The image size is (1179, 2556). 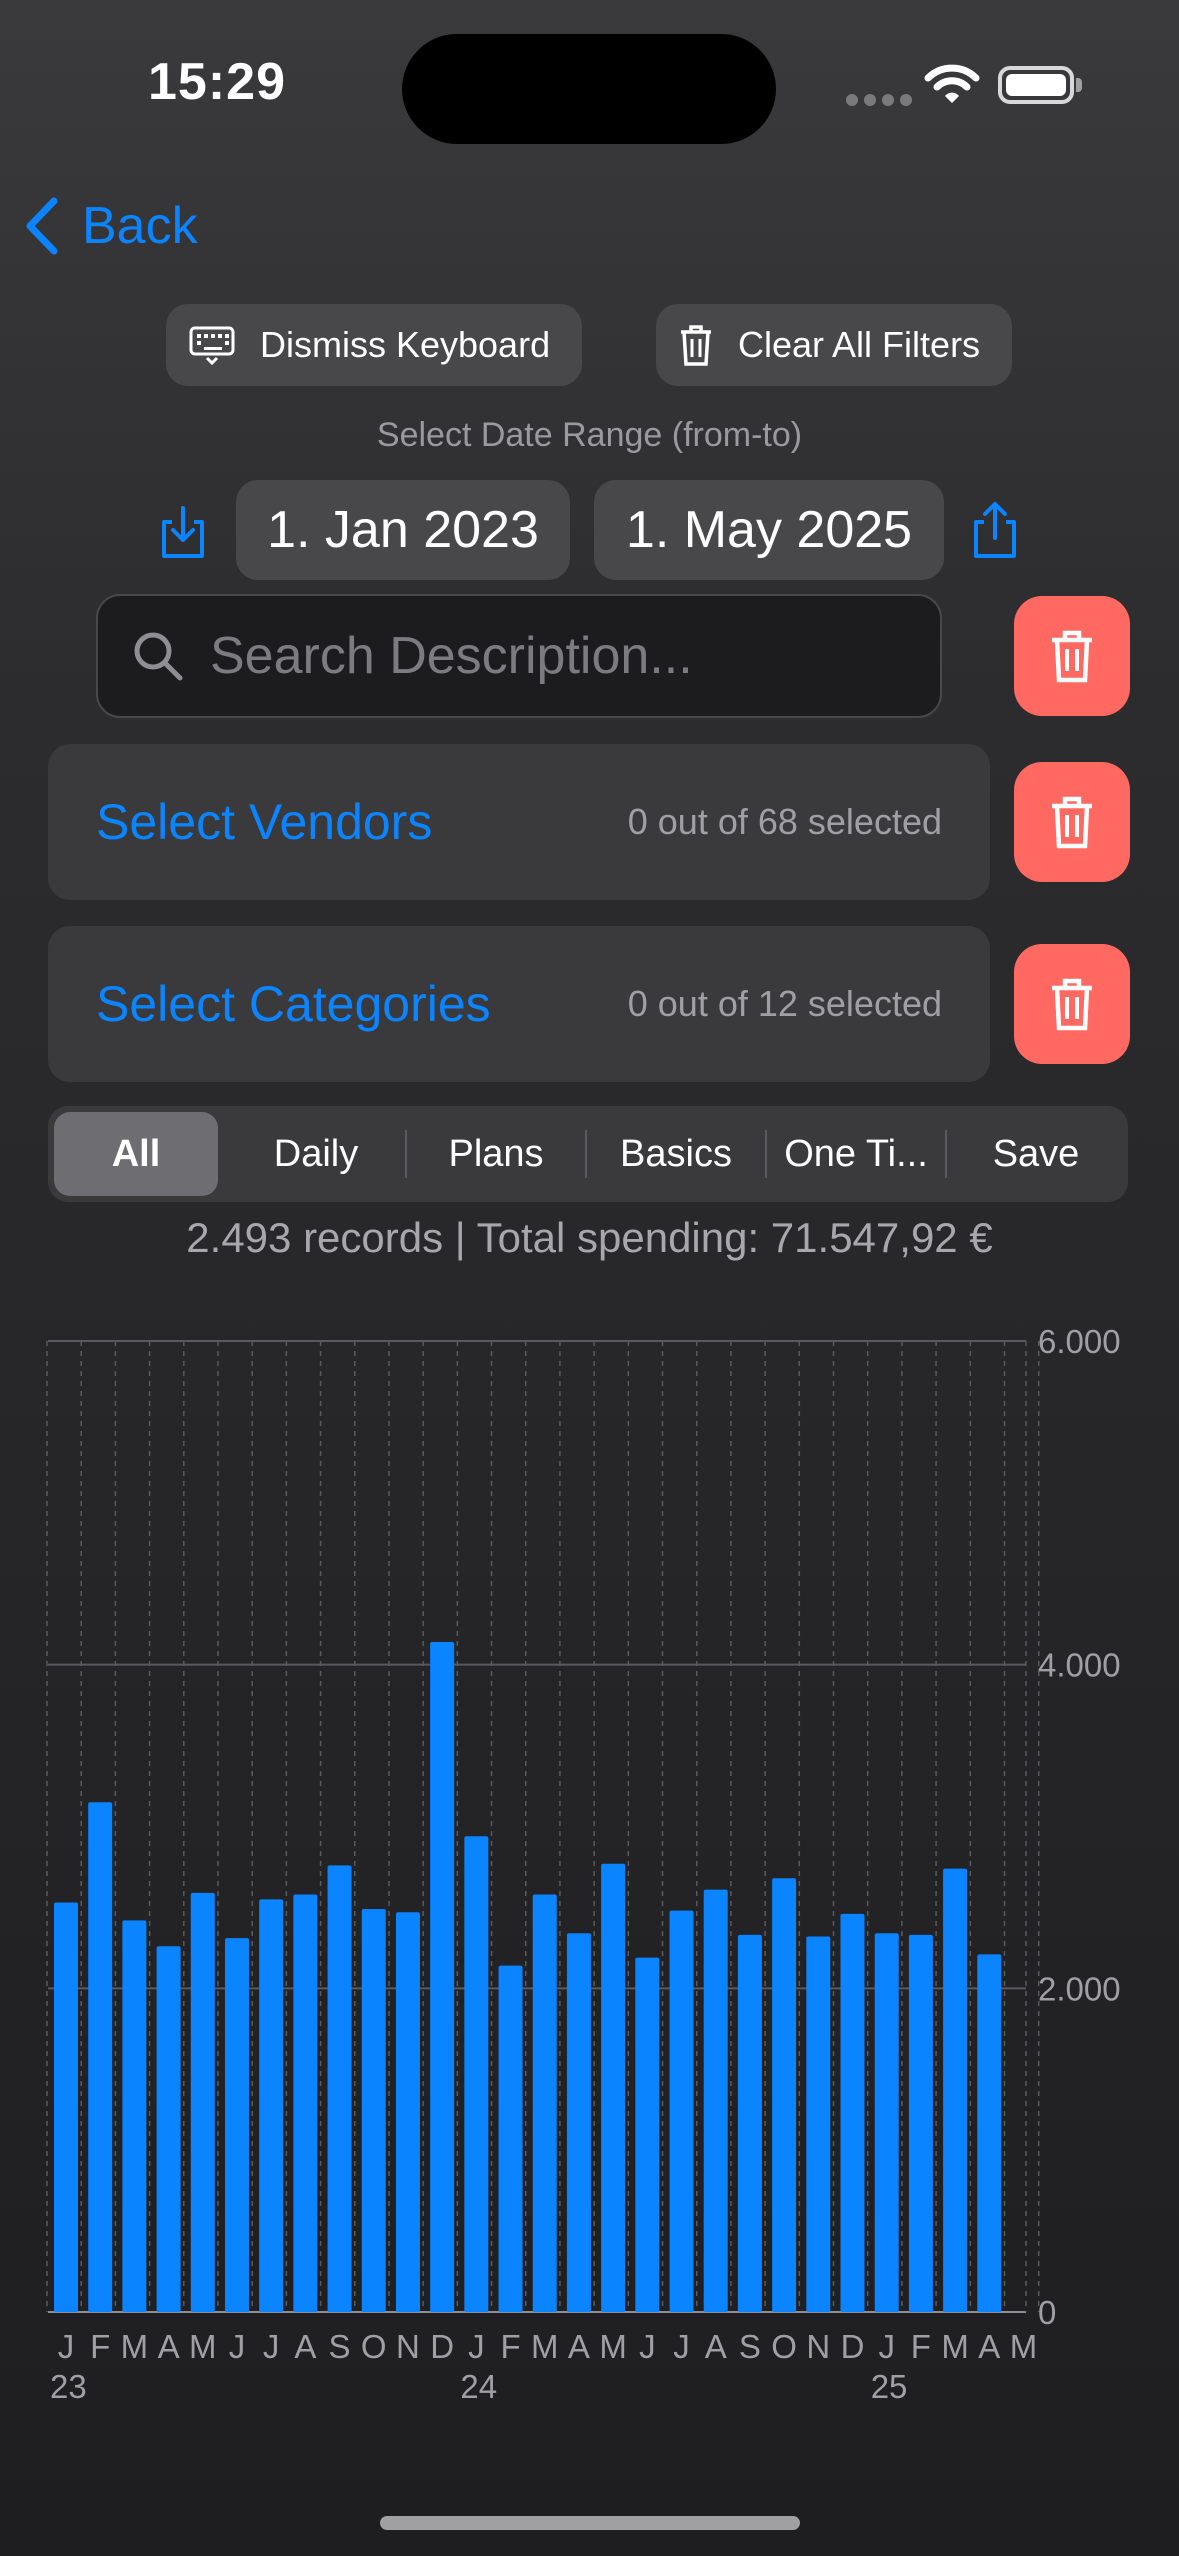 What do you see at coordinates (405, 344) in the screenshot?
I see `dismiss-keyboard-label: Dismiss Keyboard` at bounding box center [405, 344].